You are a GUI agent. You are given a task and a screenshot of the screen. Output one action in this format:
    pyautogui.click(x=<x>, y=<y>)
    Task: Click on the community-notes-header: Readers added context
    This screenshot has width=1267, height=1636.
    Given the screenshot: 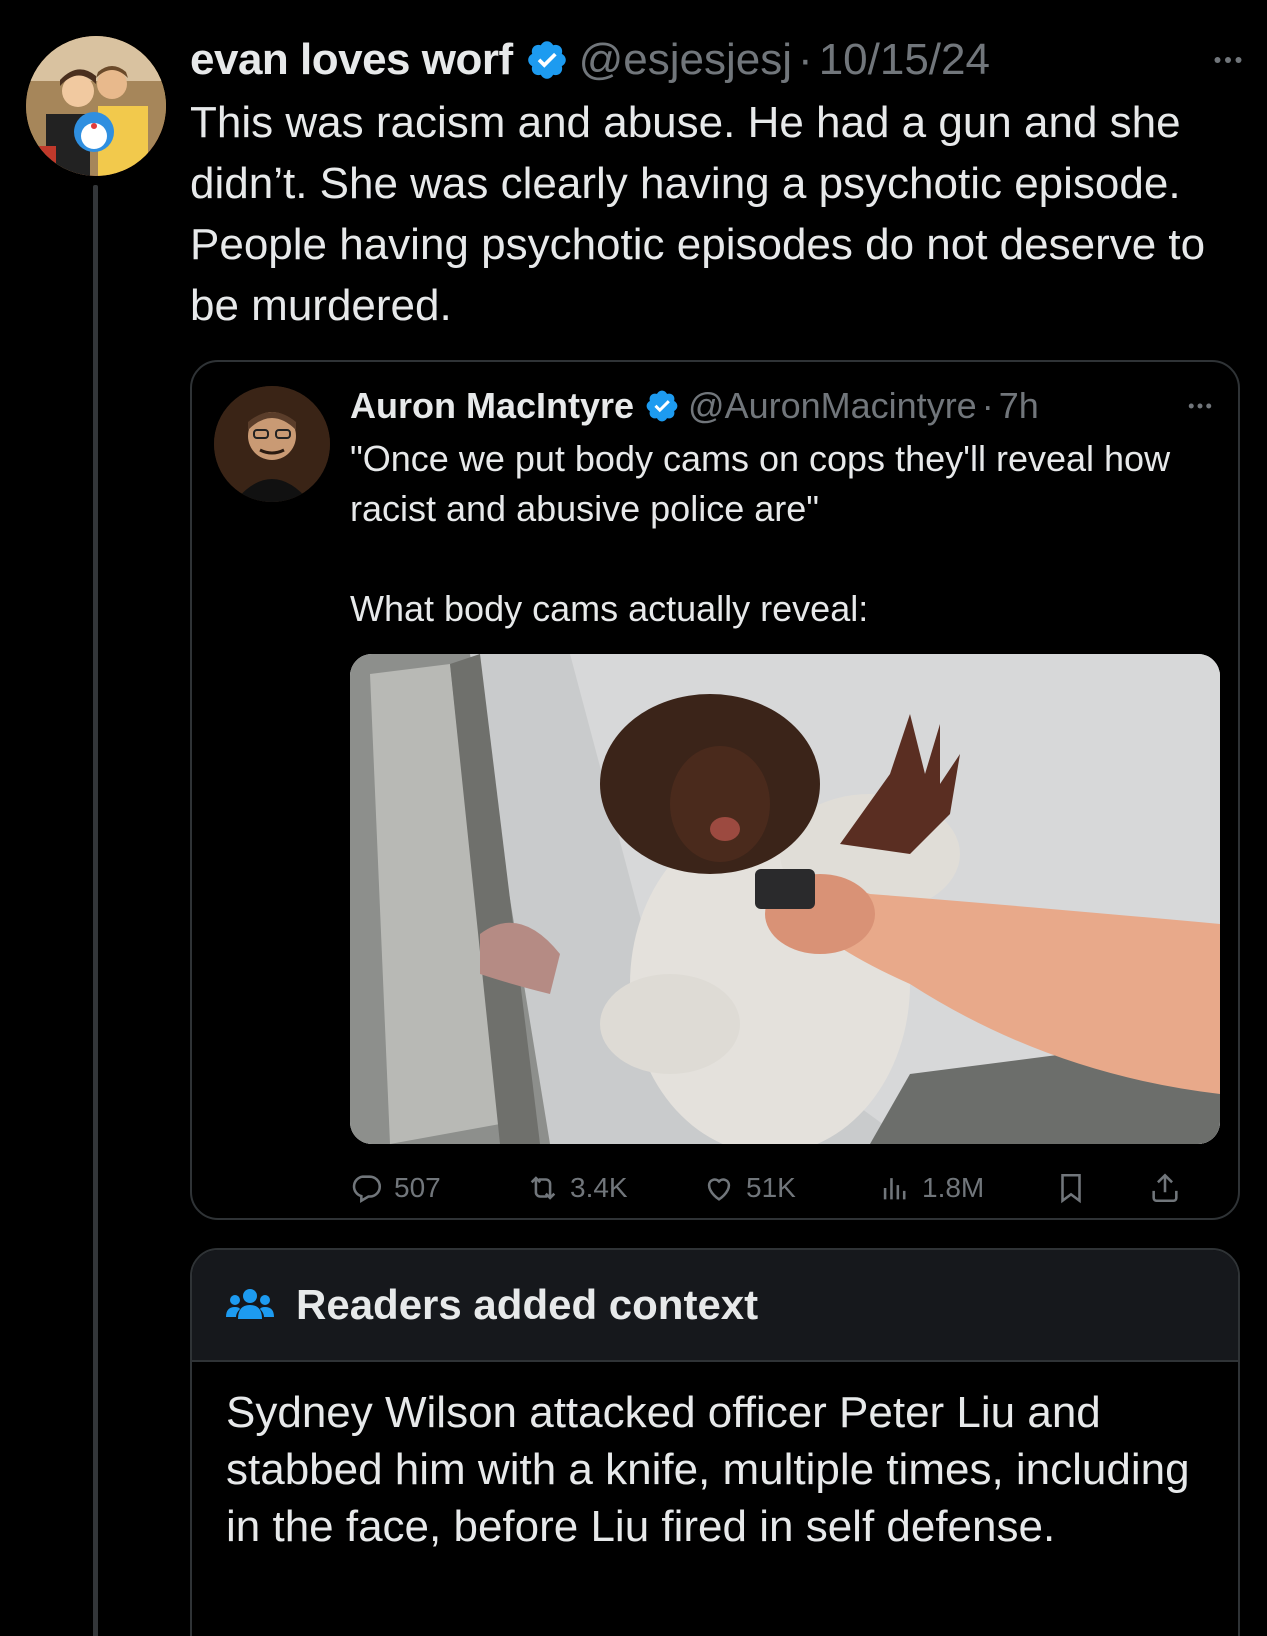 What is the action you would take?
    pyautogui.click(x=715, y=1306)
    